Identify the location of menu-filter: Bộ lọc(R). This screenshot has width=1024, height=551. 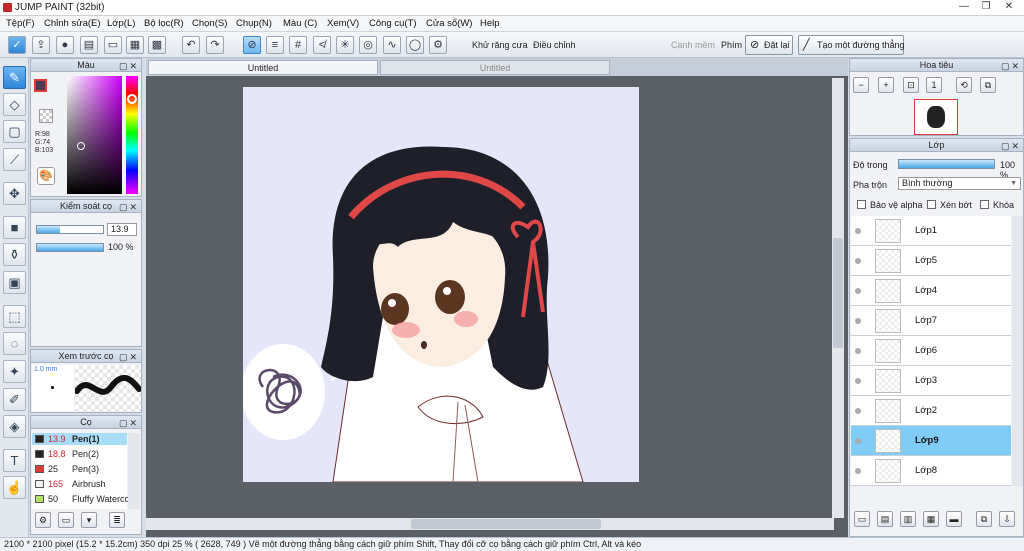
(164, 23).